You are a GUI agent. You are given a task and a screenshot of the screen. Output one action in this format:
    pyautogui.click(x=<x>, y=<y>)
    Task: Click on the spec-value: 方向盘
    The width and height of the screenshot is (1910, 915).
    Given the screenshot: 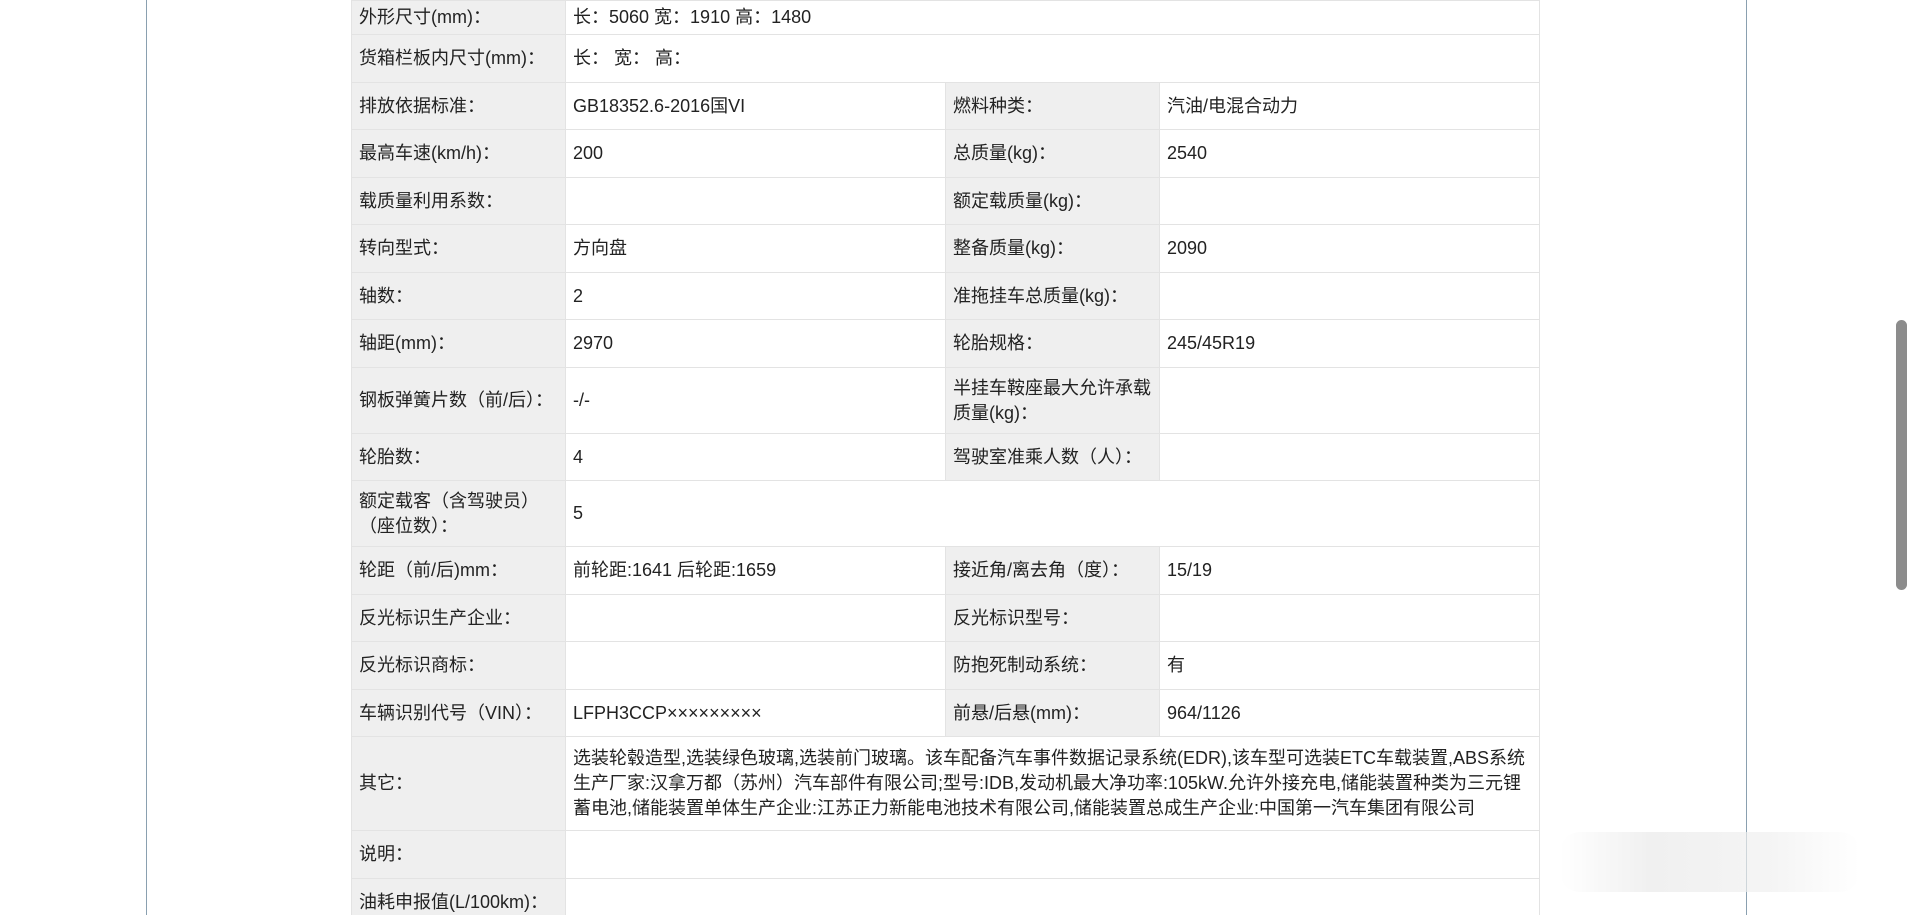 What is the action you would take?
    pyautogui.click(x=755, y=248)
    